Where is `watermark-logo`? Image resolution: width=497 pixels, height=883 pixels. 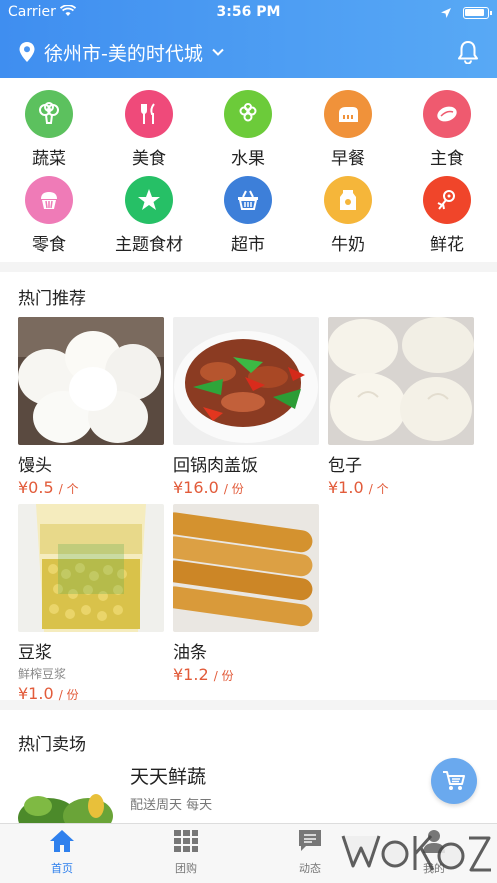 watermark-logo is located at coordinates (416, 853).